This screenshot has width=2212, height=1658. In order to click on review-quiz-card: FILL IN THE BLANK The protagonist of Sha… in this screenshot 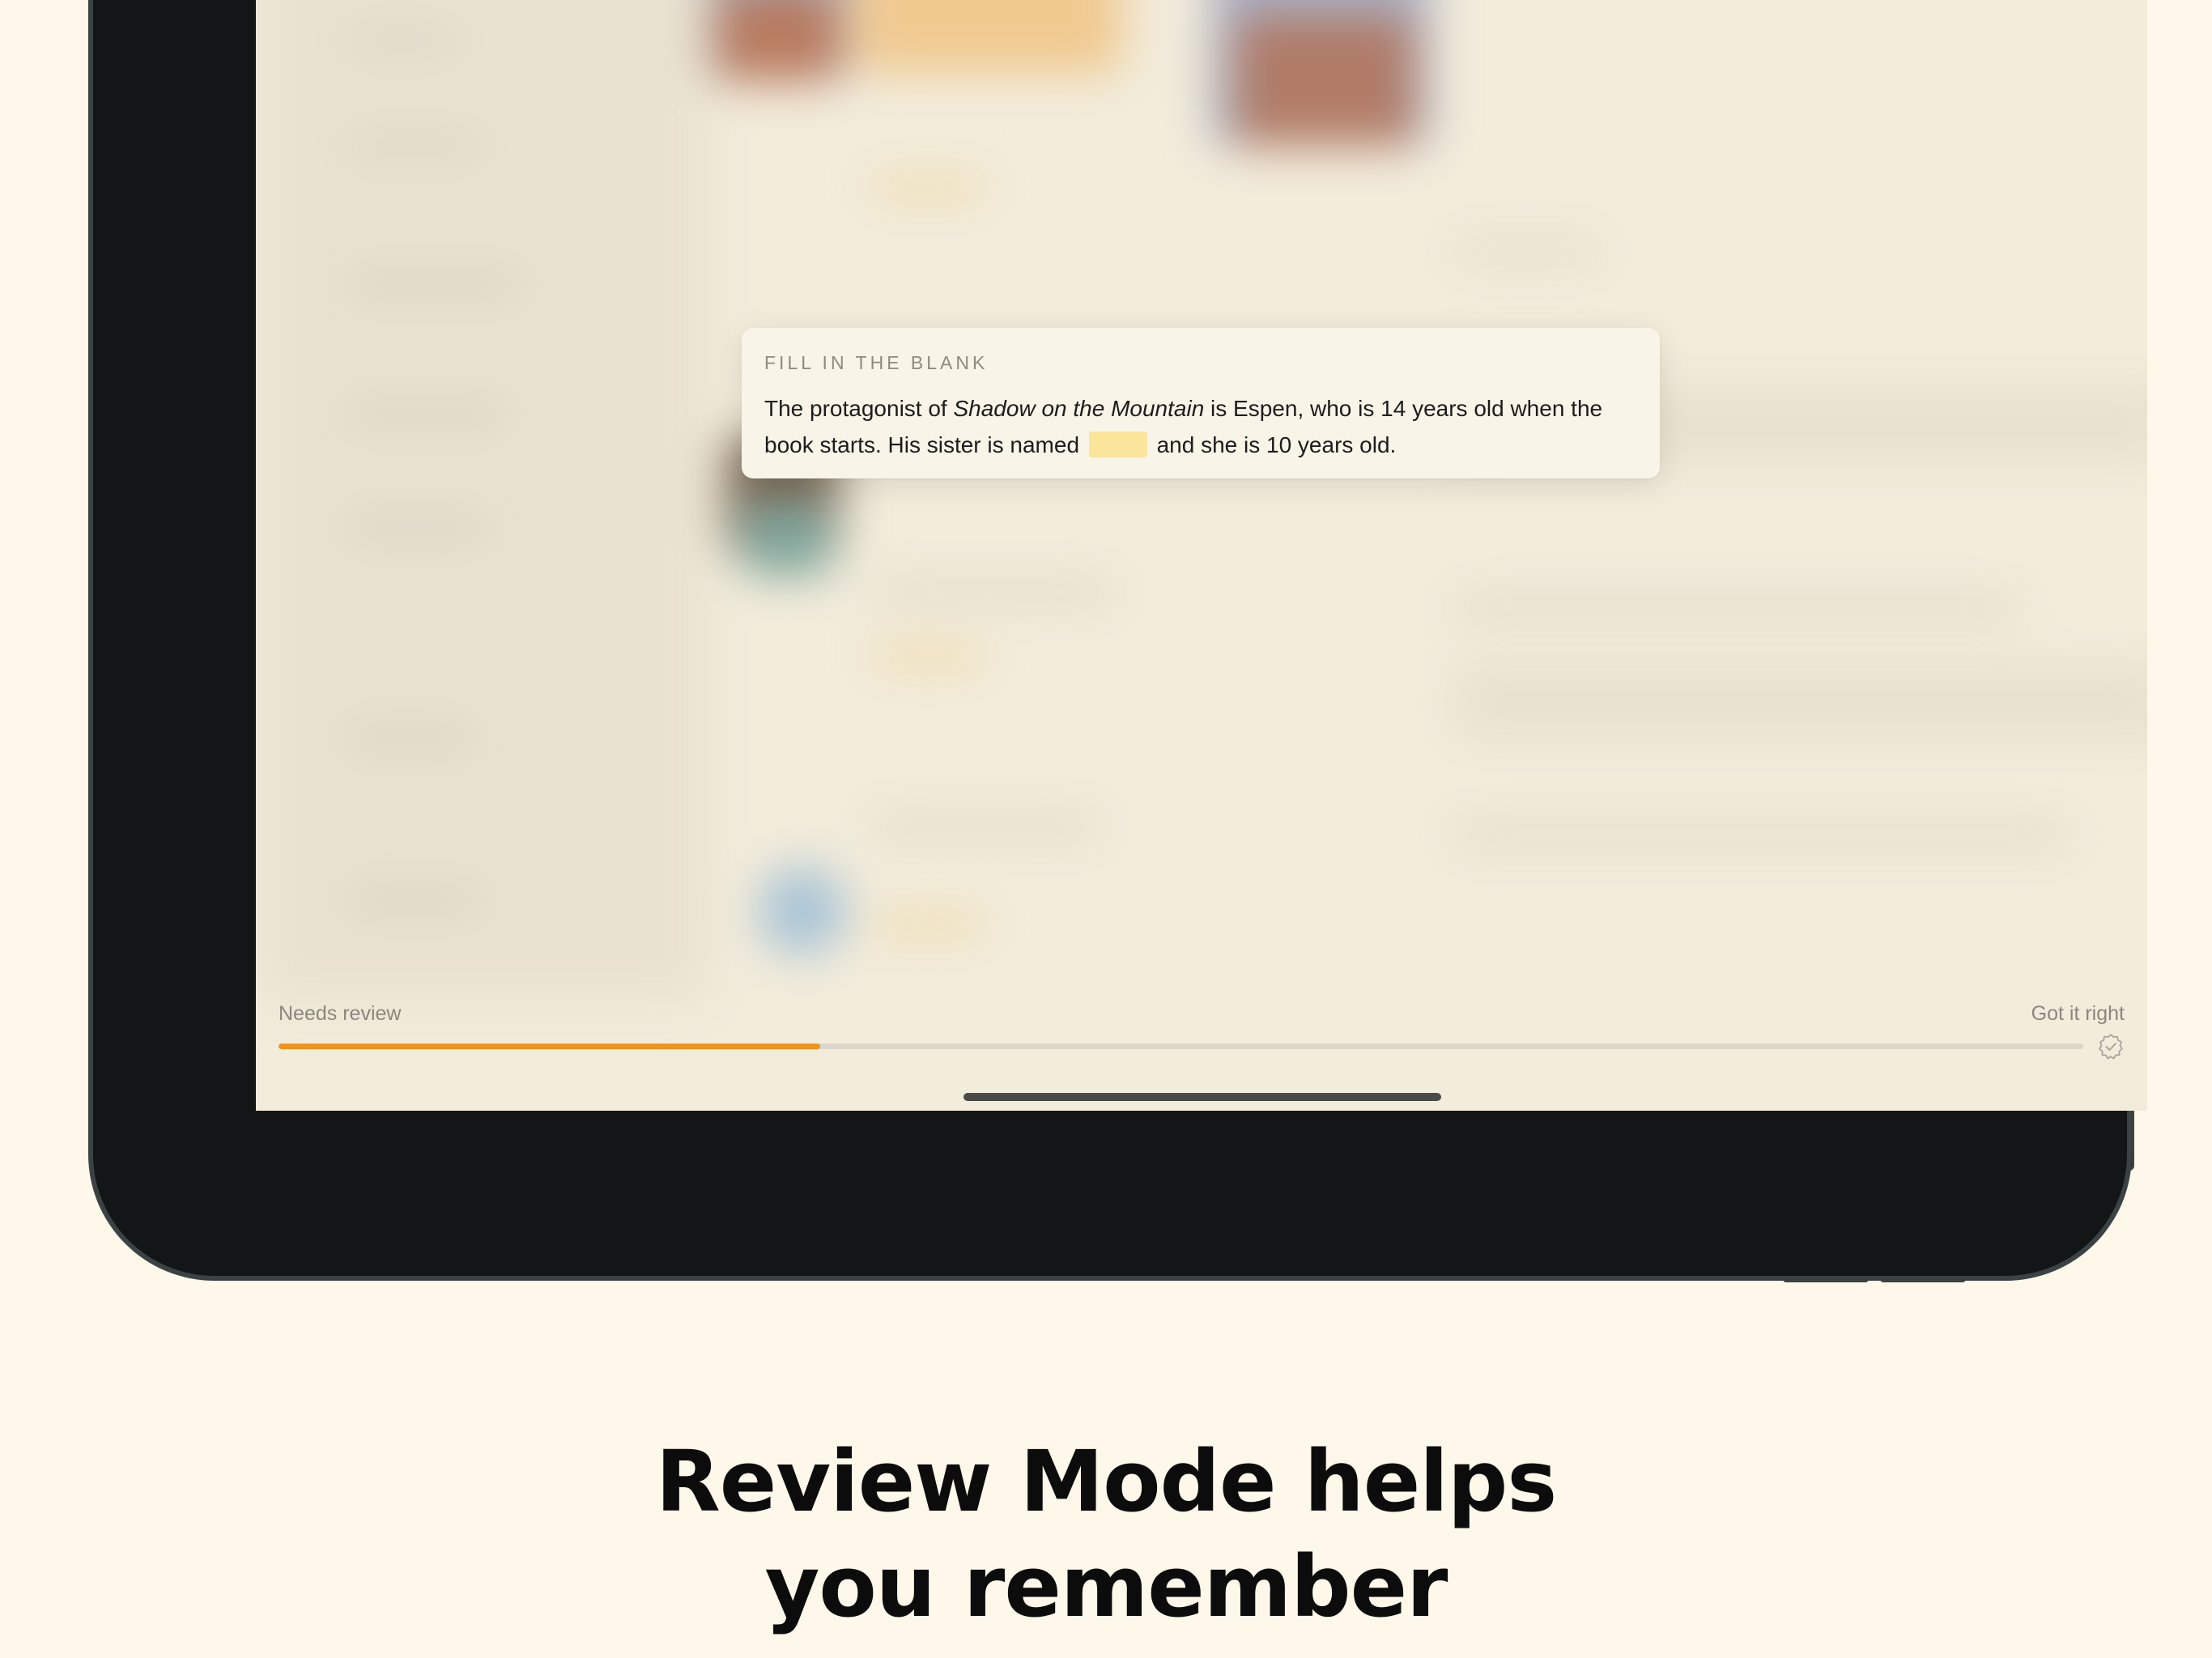, I will do `click(1201, 403)`.